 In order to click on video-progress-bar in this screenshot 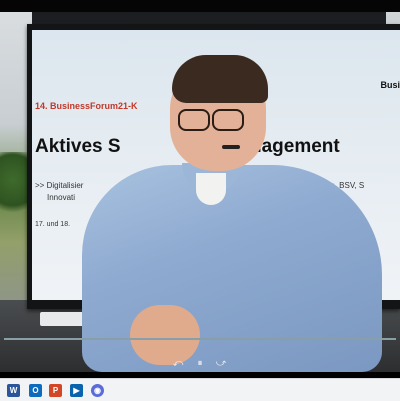, I will do `click(200, 339)`.